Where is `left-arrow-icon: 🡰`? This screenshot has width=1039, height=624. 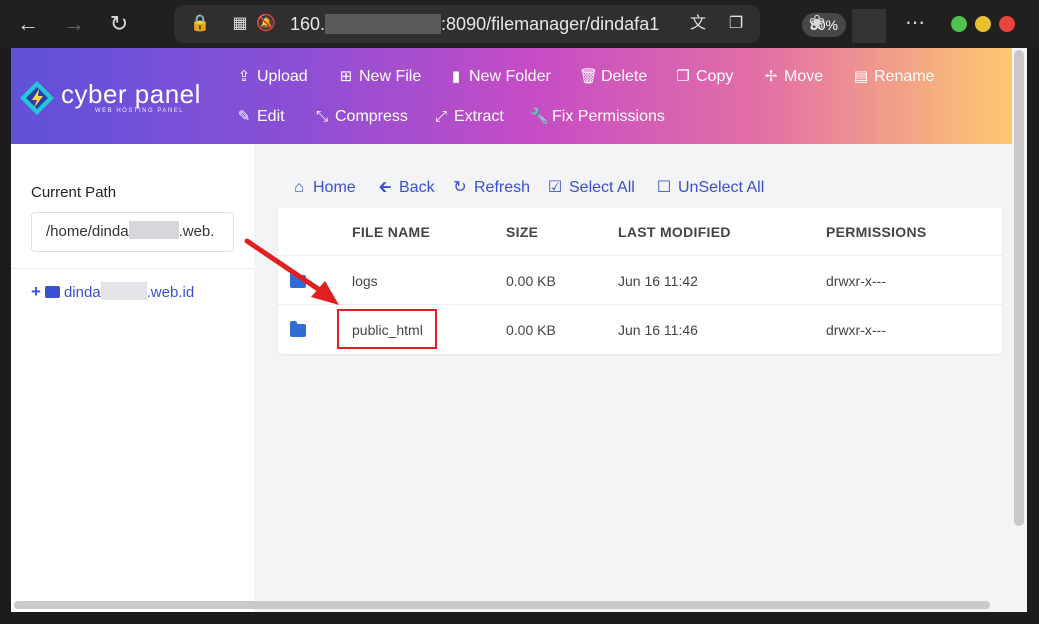
left-arrow-icon: 🡰 is located at coordinates (385, 187).